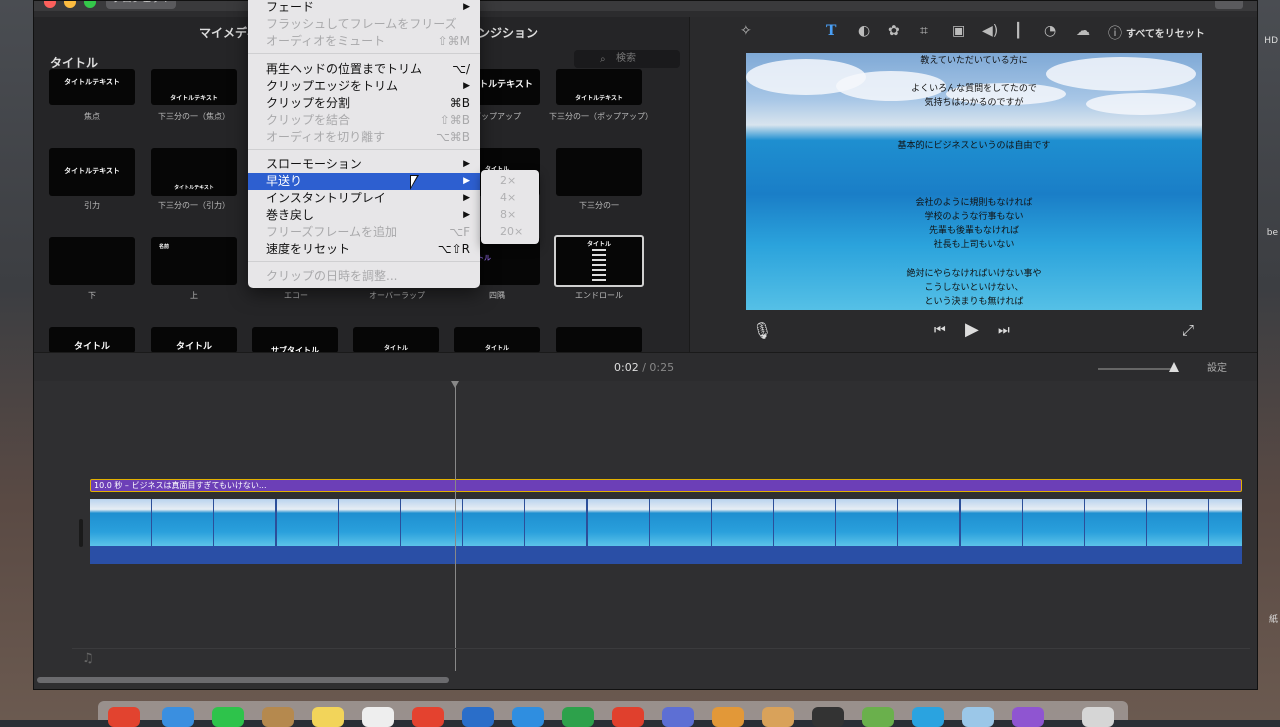 Image resolution: width=1280 pixels, height=727 pixels. I want to click on color-correction-icon: ✿, so click(894, 31).